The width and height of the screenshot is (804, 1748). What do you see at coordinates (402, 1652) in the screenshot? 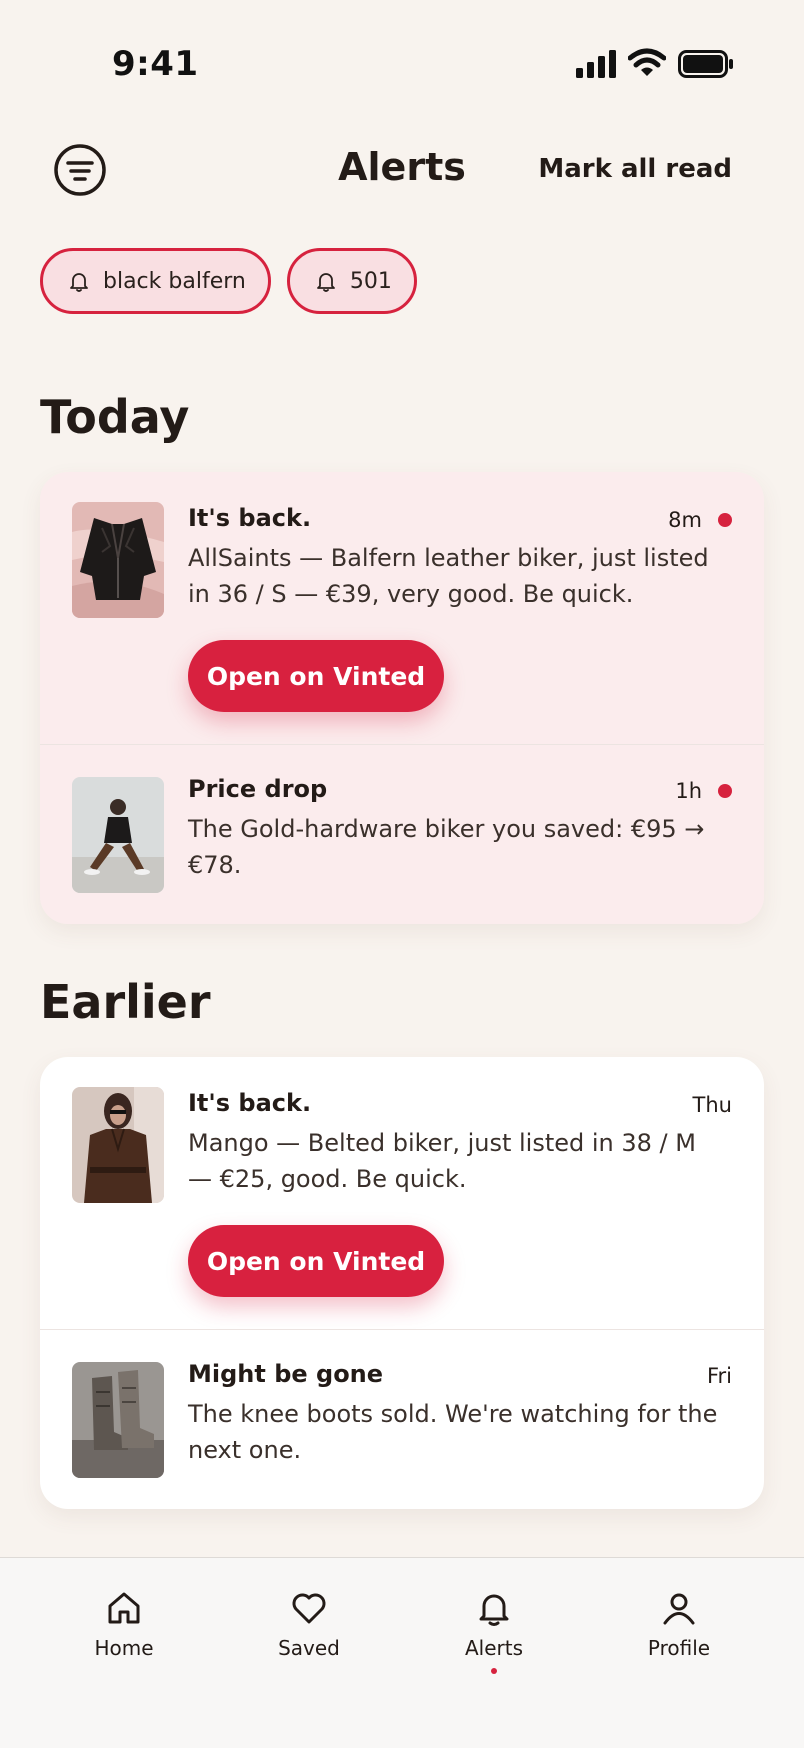
I see `bottom-tab-bar: Home Saved Alerts Profile` at bounding box center [402, 1652].